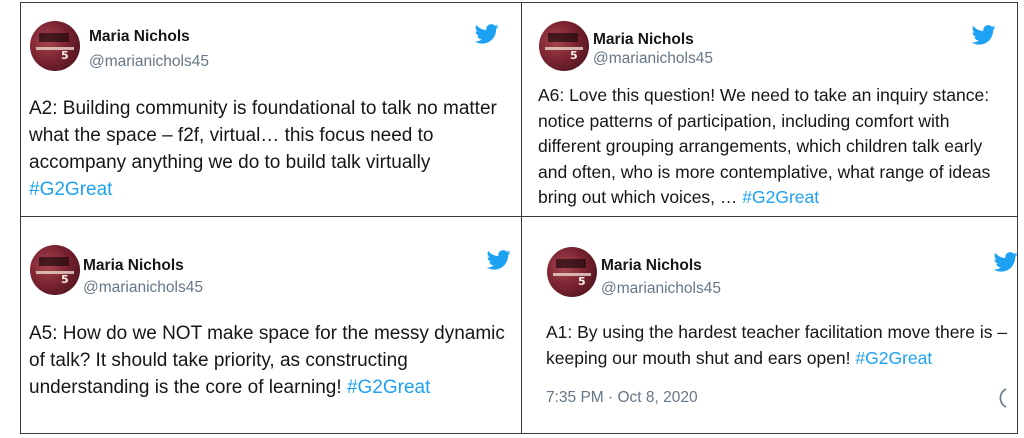 The image size is (1024, 438). What do you see at coordinates (622, 398) in the screenshot?
I see `tweet-timestamp: 7:35 PM · Oct 8, 2020` at bounding box center [622, 398].